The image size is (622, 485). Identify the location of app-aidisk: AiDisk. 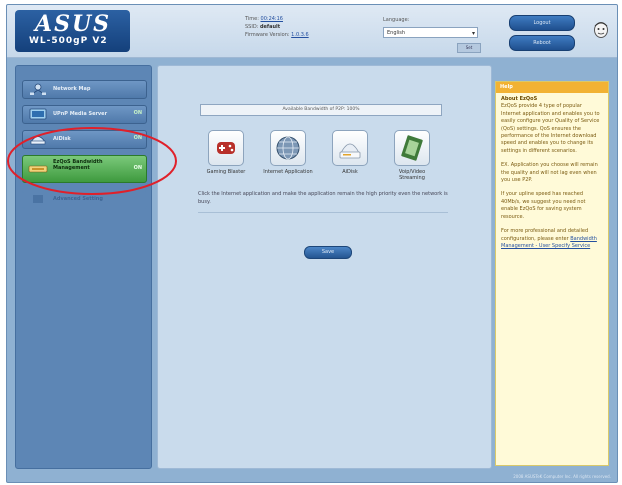
(350, 152).